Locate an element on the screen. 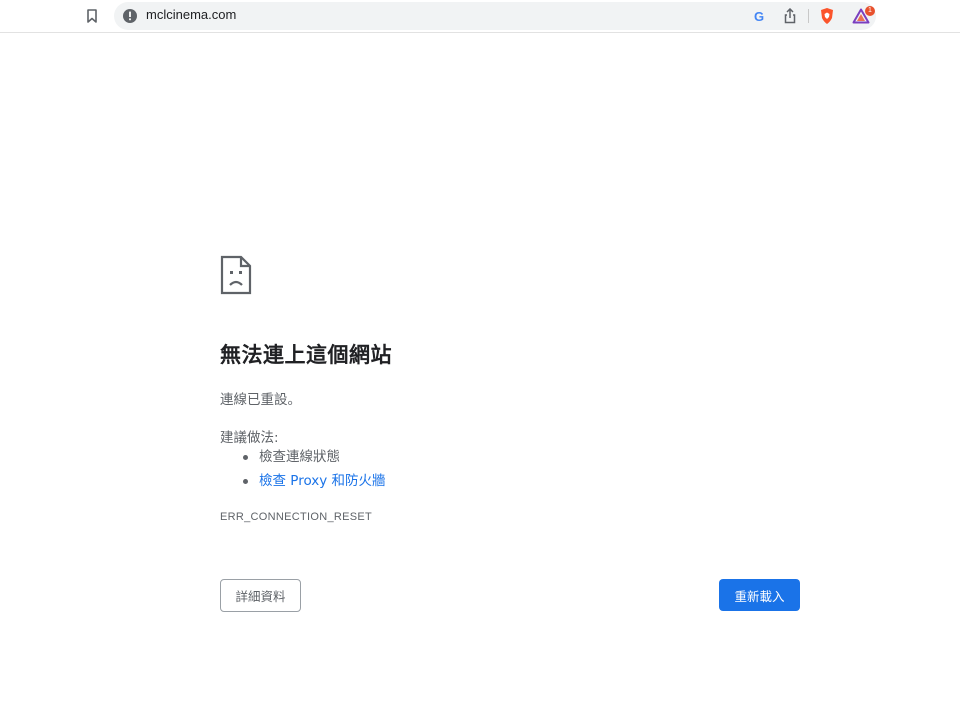  url-text: mclcinema.com is located at coordinates (191, 14).